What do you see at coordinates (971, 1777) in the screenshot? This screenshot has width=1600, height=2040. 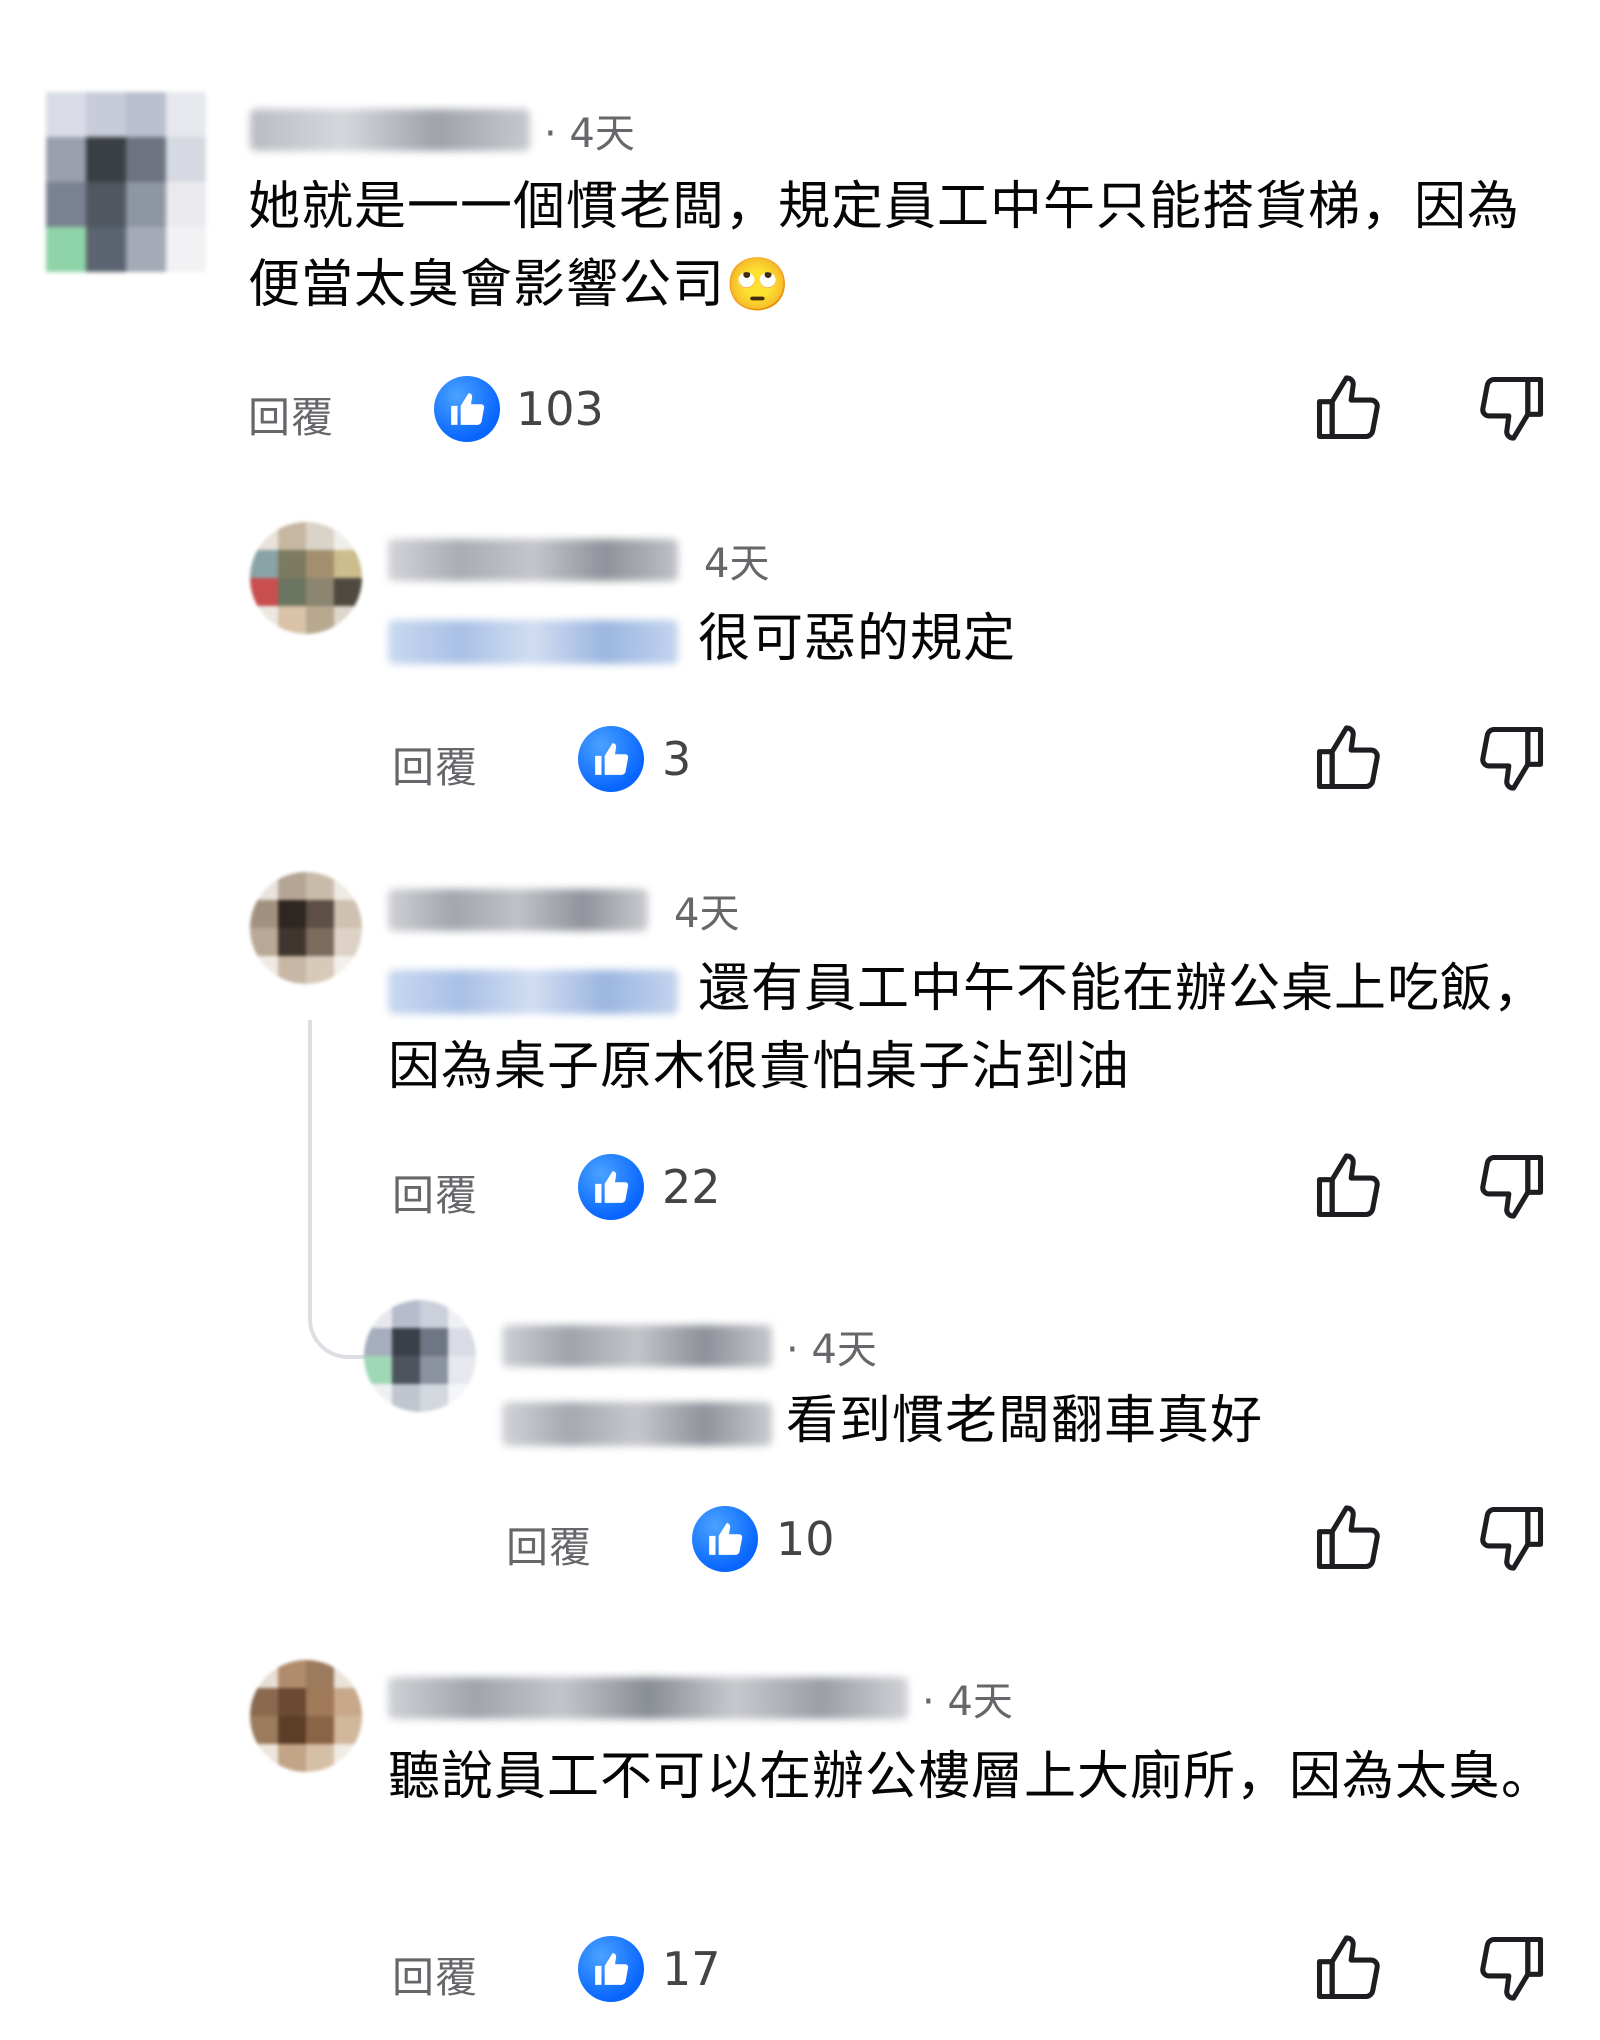 I see `comment-text: 聽說員工不可以在辦公樓層上大廁所，因為太臭。` at bounding box center [971, 1777].